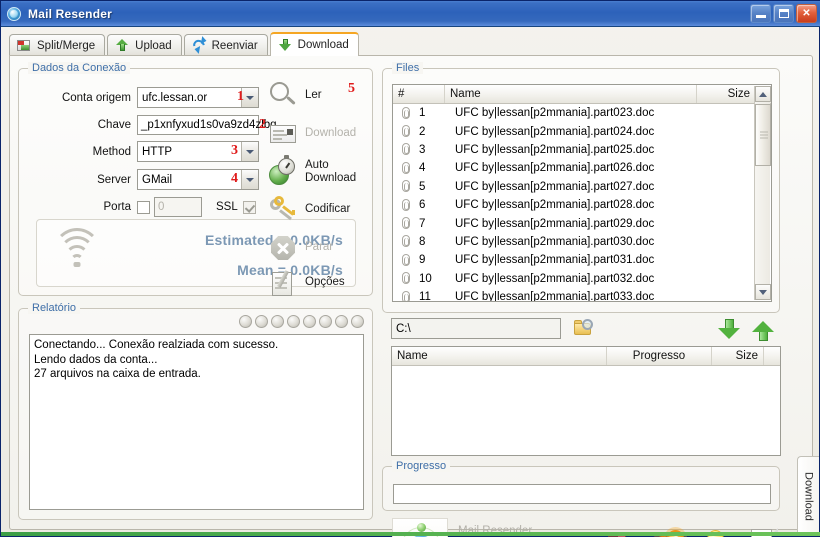 The image size is (820, 537). What do you see at coordinates (144, 45) in the screenshot?
I see `tab-upload: Upload` at bounding box center [144, 45].